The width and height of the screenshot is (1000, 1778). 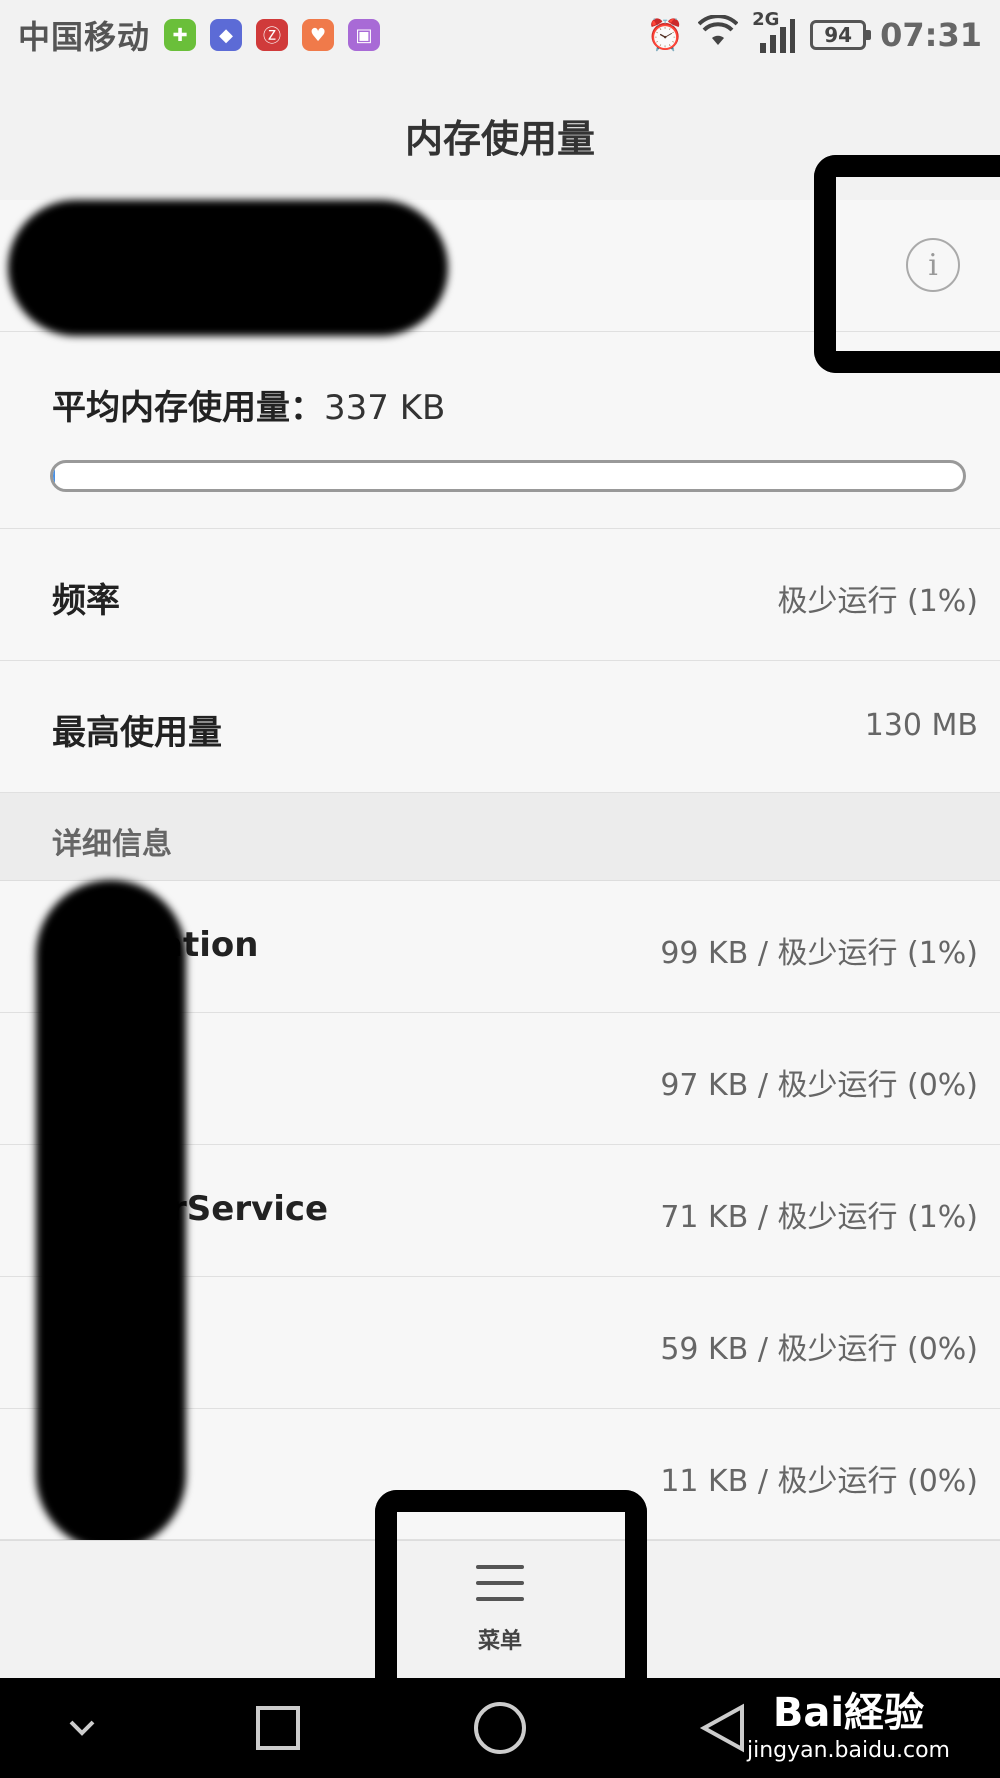 I want to click on redaction-process-names, so click(x=111, y=1215).